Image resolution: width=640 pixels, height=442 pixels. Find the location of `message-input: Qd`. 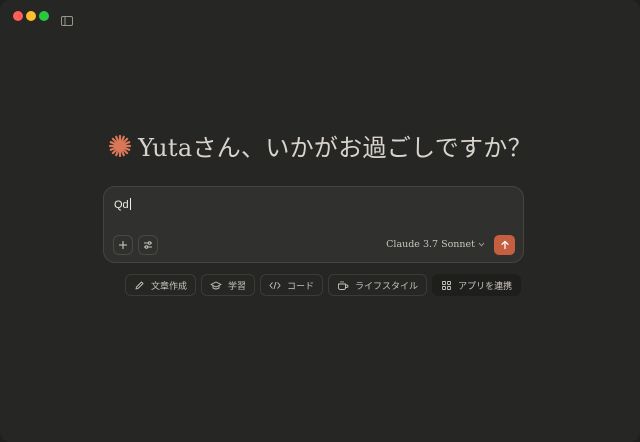

message-input: Qd is located at coordinates (122, 204).